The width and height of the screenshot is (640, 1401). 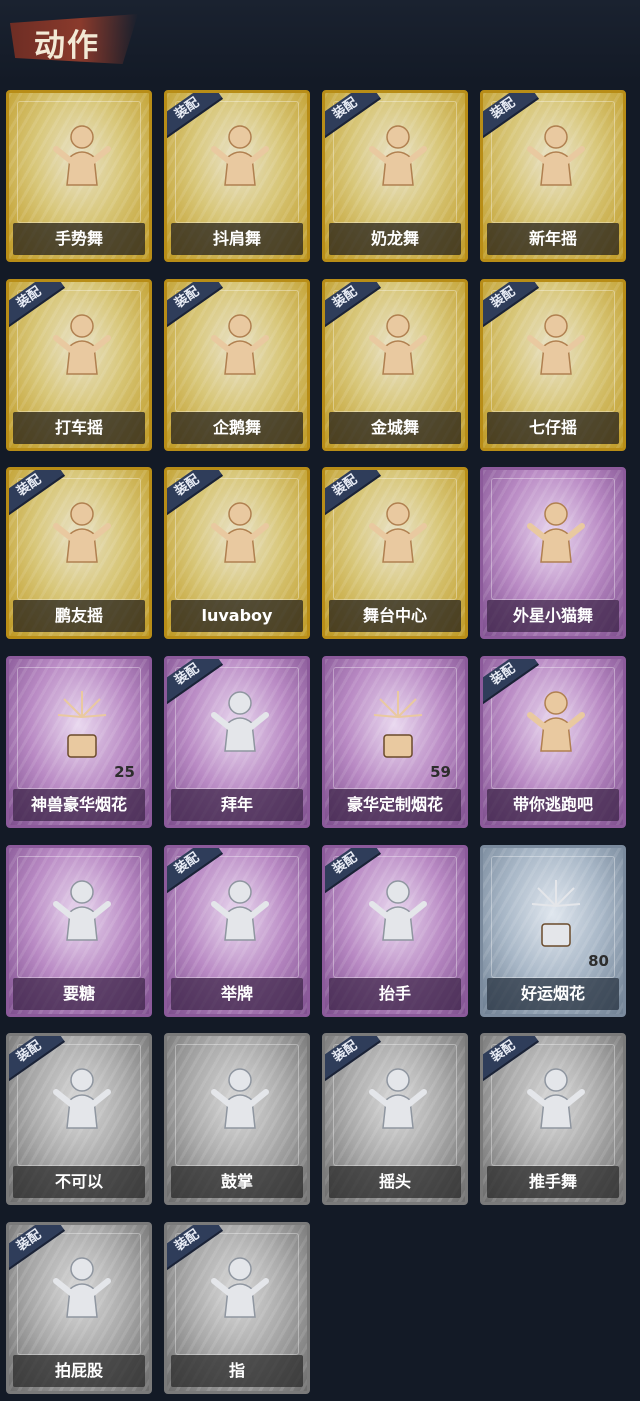 I want to click on emote-card: 装配 鹏友摇, so click(x=79, y=553).